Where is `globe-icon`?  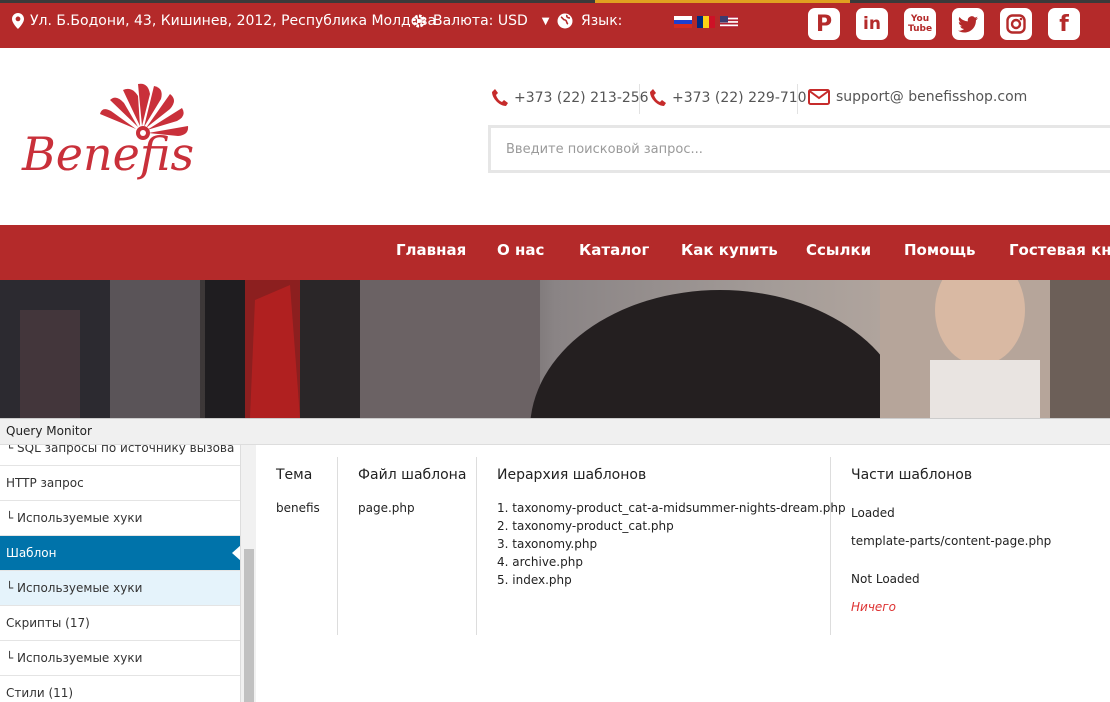 globe-icon is located at coordinates (565, 21).